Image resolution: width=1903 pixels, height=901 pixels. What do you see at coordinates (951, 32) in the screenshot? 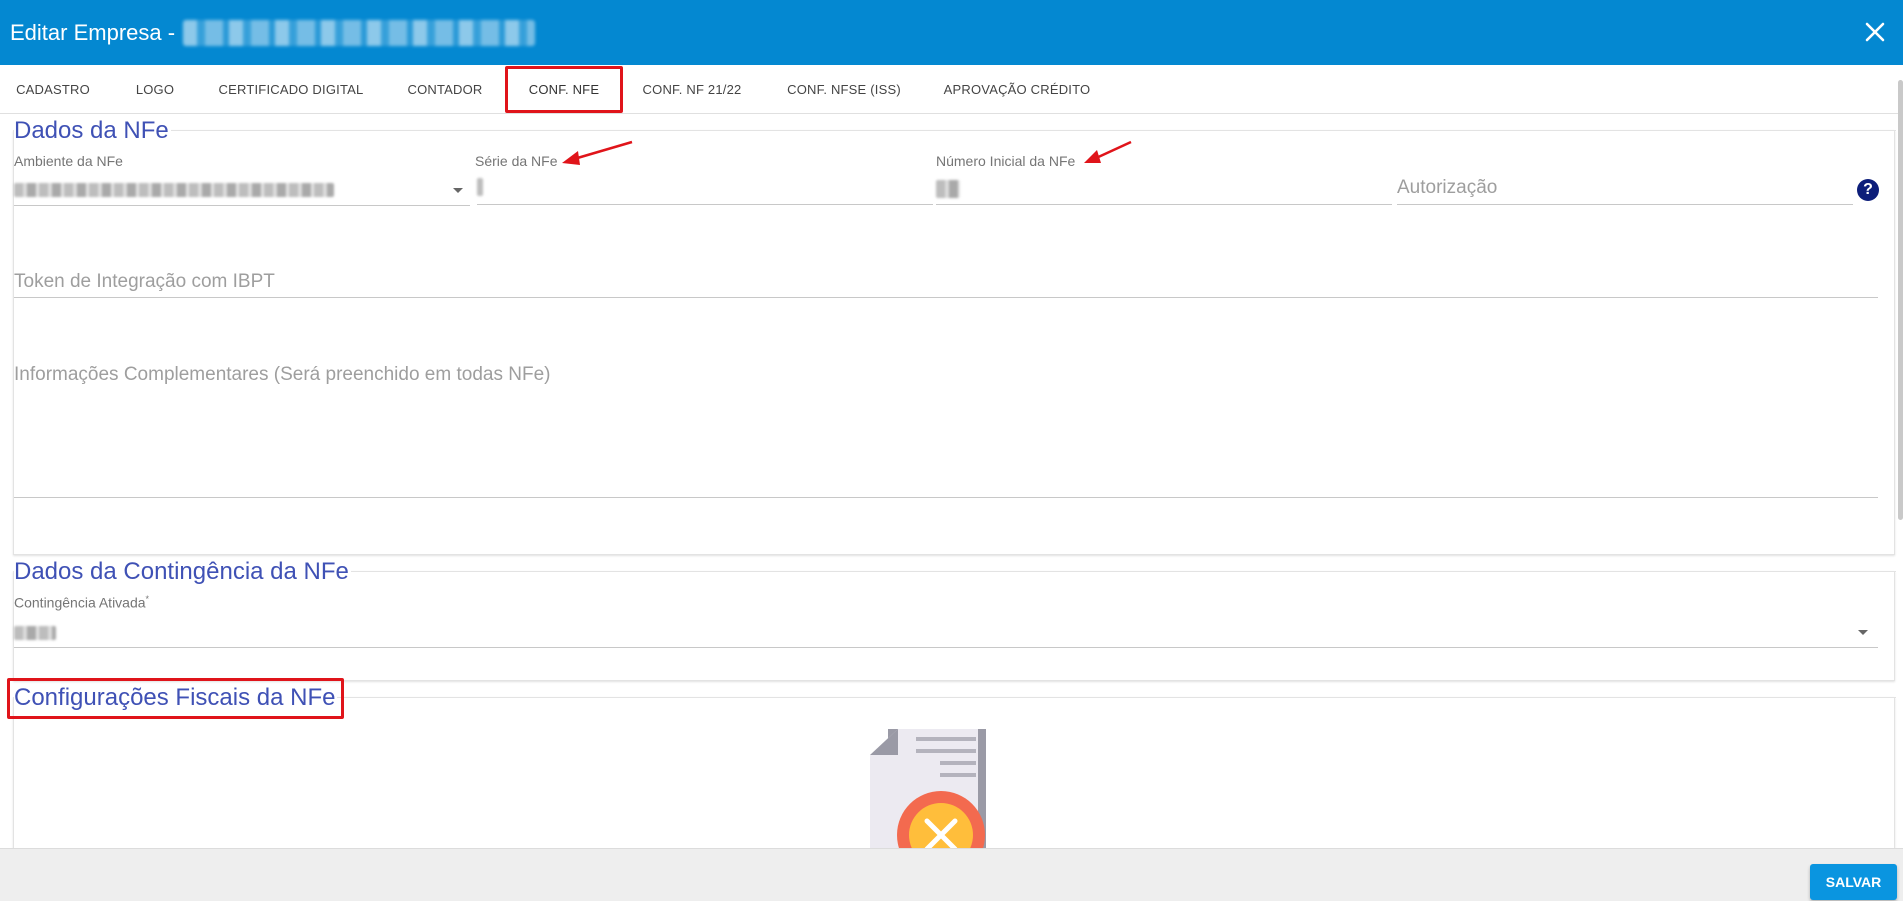
I see `dialog-header: Editar Empresa -` at bounding box center [951, 32].